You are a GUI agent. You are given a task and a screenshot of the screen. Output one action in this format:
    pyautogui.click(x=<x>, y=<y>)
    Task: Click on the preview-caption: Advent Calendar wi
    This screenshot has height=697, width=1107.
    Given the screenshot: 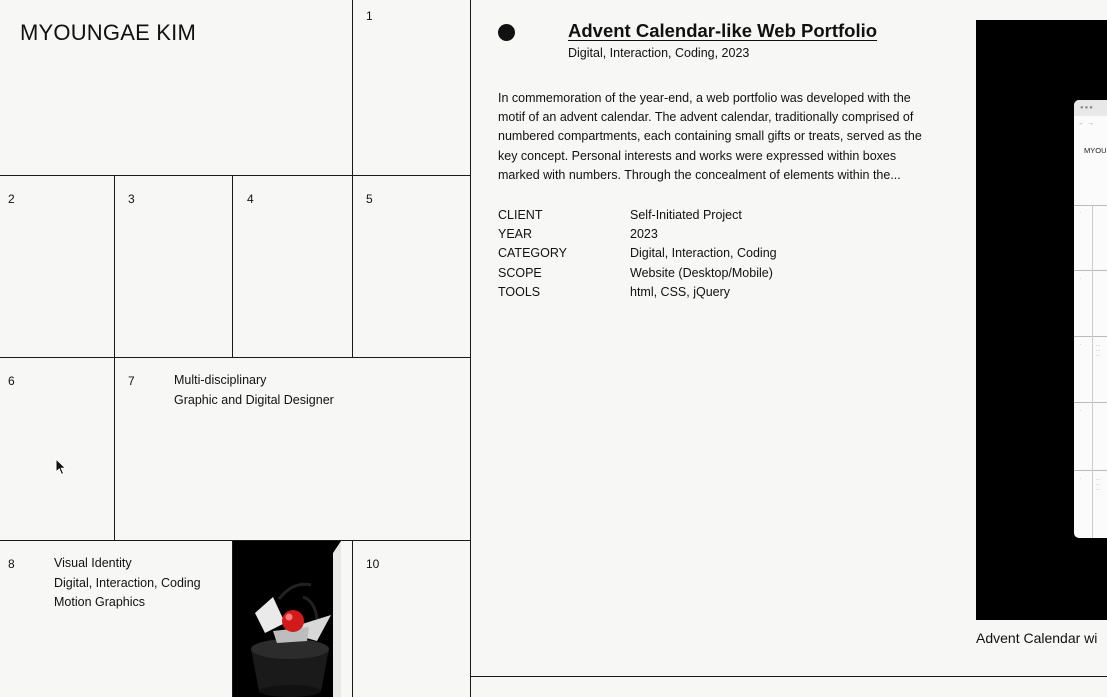 What is the action you would take?
    pyautogui.click(x=1037, y=638)
    